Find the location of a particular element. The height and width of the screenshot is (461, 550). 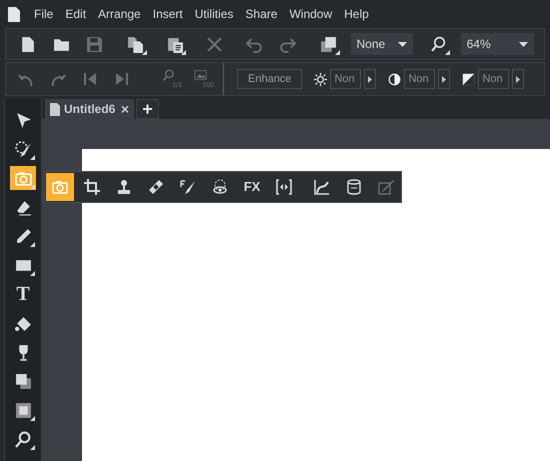

menu-item: Share is located at coordinates (261, 14).